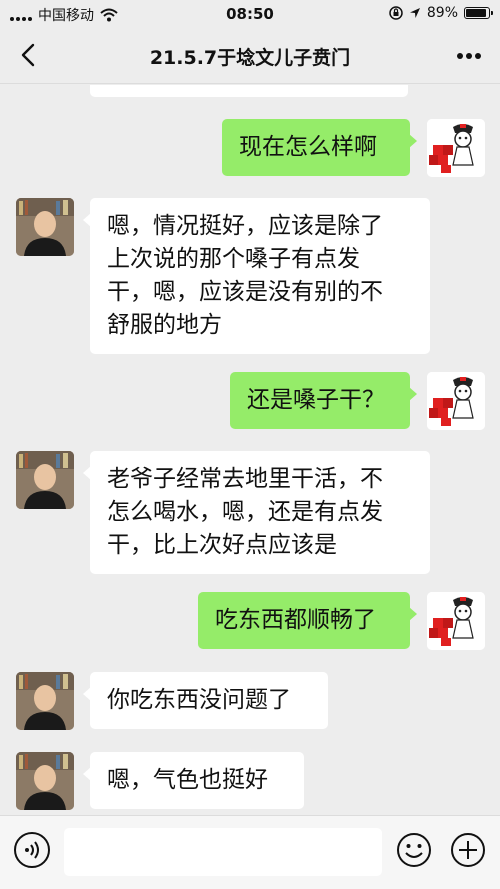 The width and height of the screenshot is (500, 889). What do you see at coordinates (223, 852) in the screenshot?
I see `message-input` at bounding box center [223, 852].